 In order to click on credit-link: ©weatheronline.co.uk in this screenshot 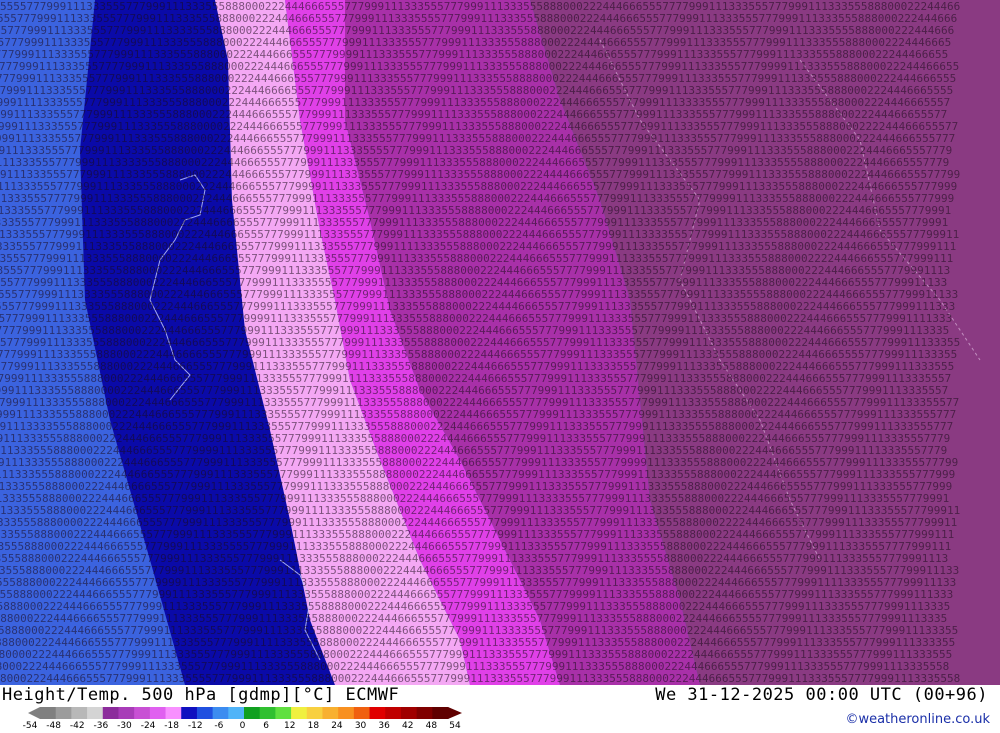, I will do `click(917, 719)`.